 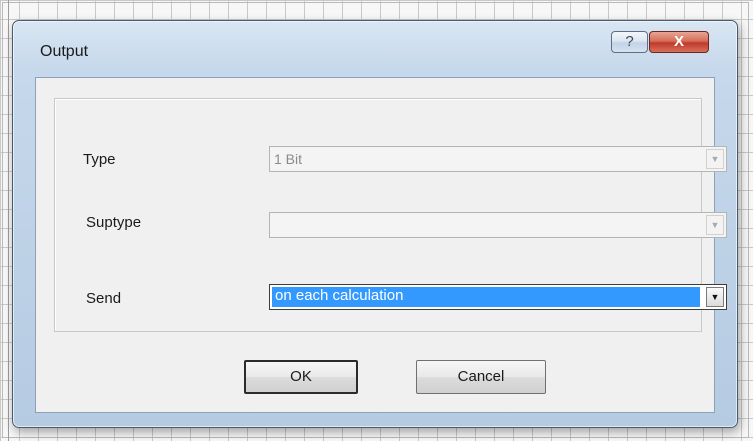 I want to click on question-icon: ?, so click(x=629, y=41).